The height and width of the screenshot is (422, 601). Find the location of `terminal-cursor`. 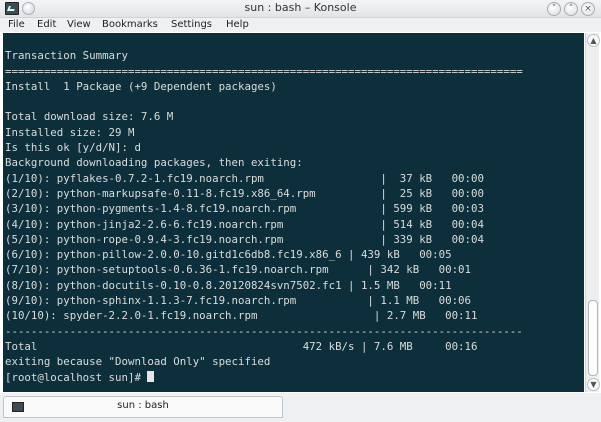

terminal-cursor is located at coordinates (151, 376).